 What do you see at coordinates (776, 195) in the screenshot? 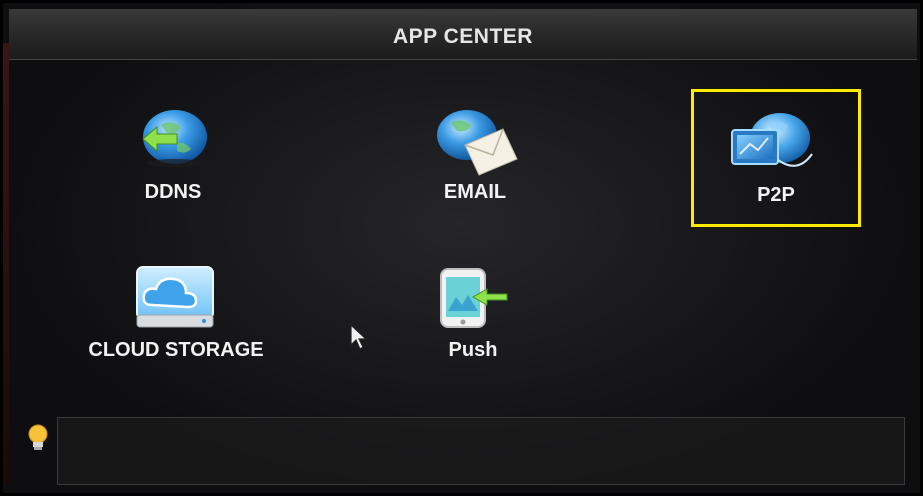
I see `app-p2p-label: P2P` at bounding box center [776, 195].